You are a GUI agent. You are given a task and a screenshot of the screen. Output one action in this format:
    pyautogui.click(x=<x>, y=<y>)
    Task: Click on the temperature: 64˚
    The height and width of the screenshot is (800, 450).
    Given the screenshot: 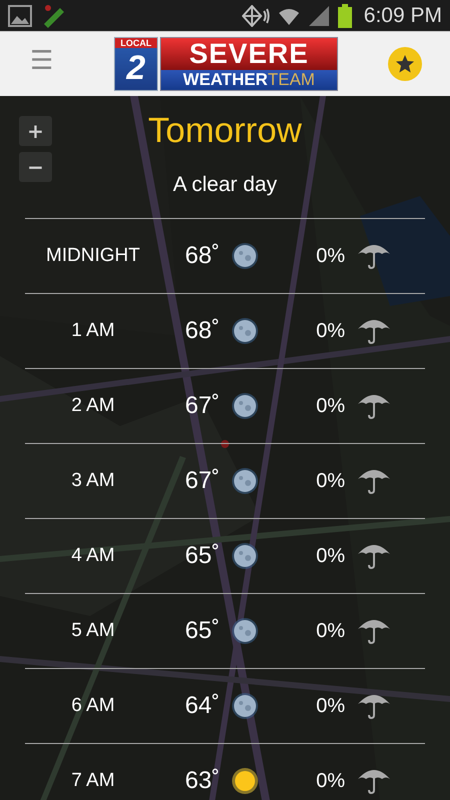 What is the action you would take?
    pyautogui.click(x=203, y=706)
    